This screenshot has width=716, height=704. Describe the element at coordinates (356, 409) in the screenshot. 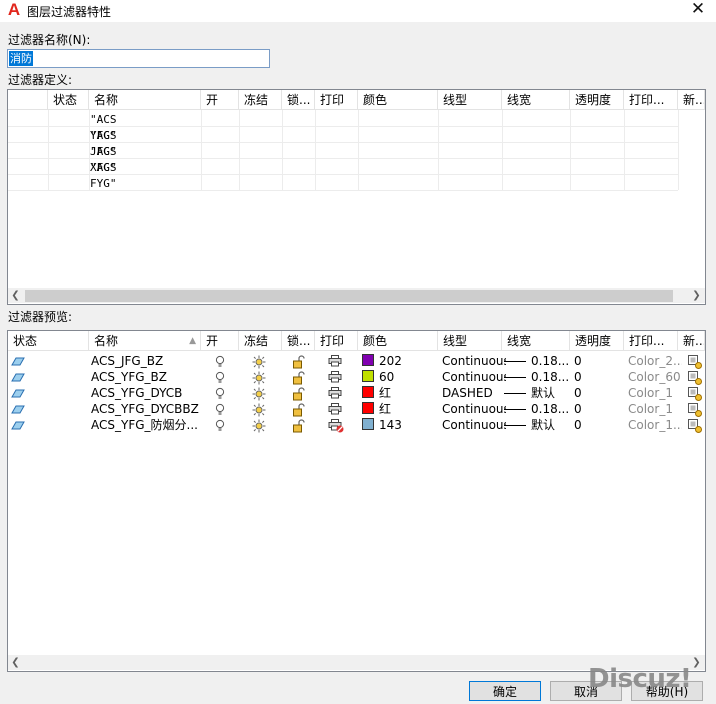

I see `preview-row: ACS_YFG_DYCBBZ 红 Continuous 0.18... 0 Color_1` at that location.